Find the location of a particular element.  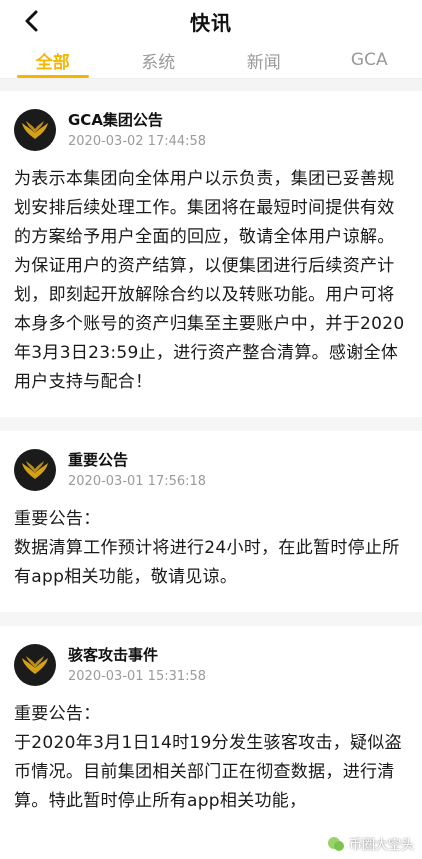

wechat-icon is located at coordinates (335, 843).